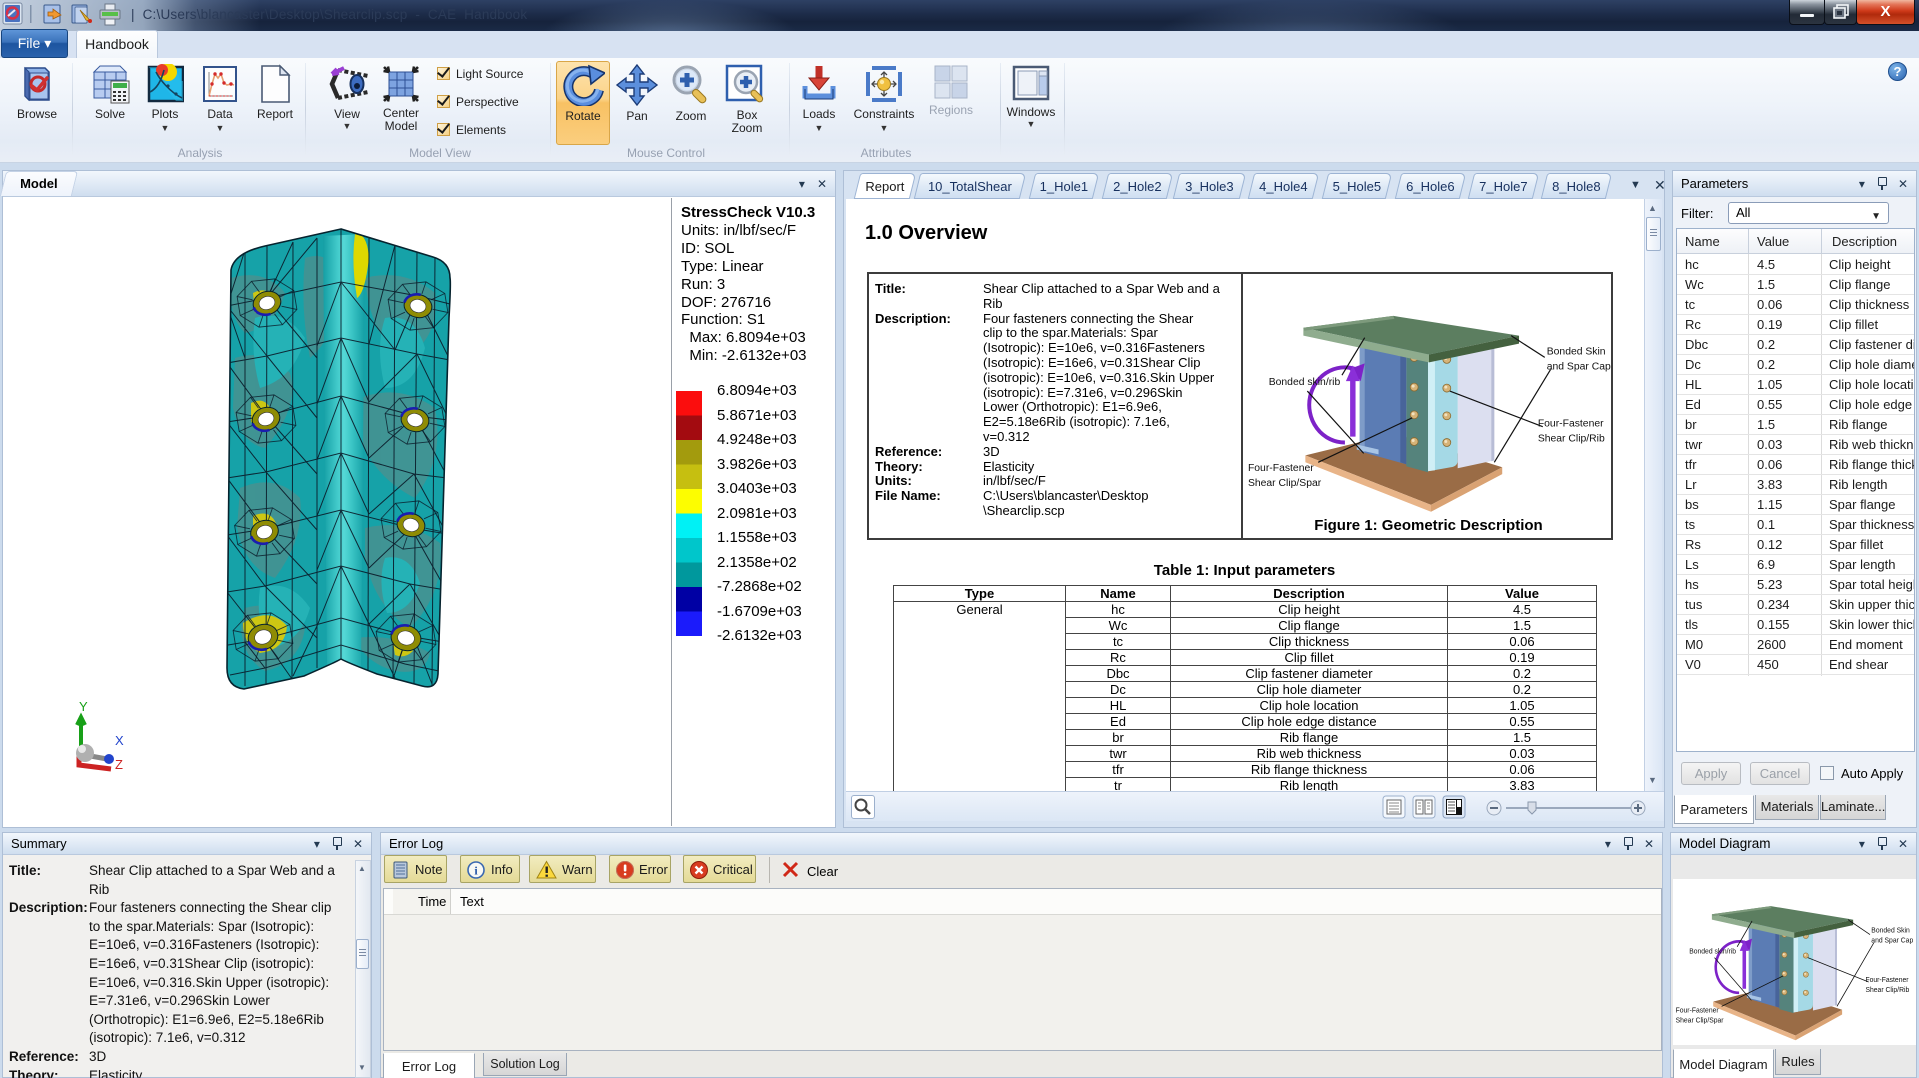  What do you see at coordinates (119, 740) in the screenshot?
I see `svg-text: X` at bounding box center [119, 740].